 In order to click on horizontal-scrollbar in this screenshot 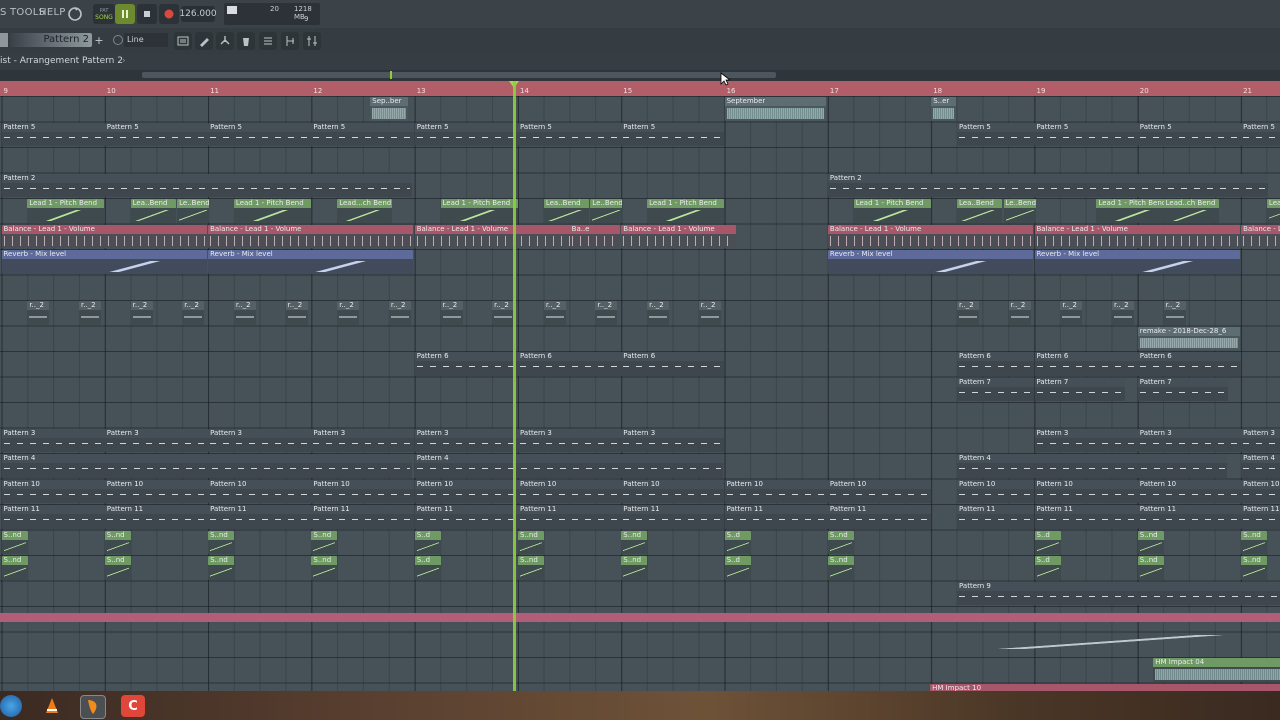, I will do `click(640, 75)`.